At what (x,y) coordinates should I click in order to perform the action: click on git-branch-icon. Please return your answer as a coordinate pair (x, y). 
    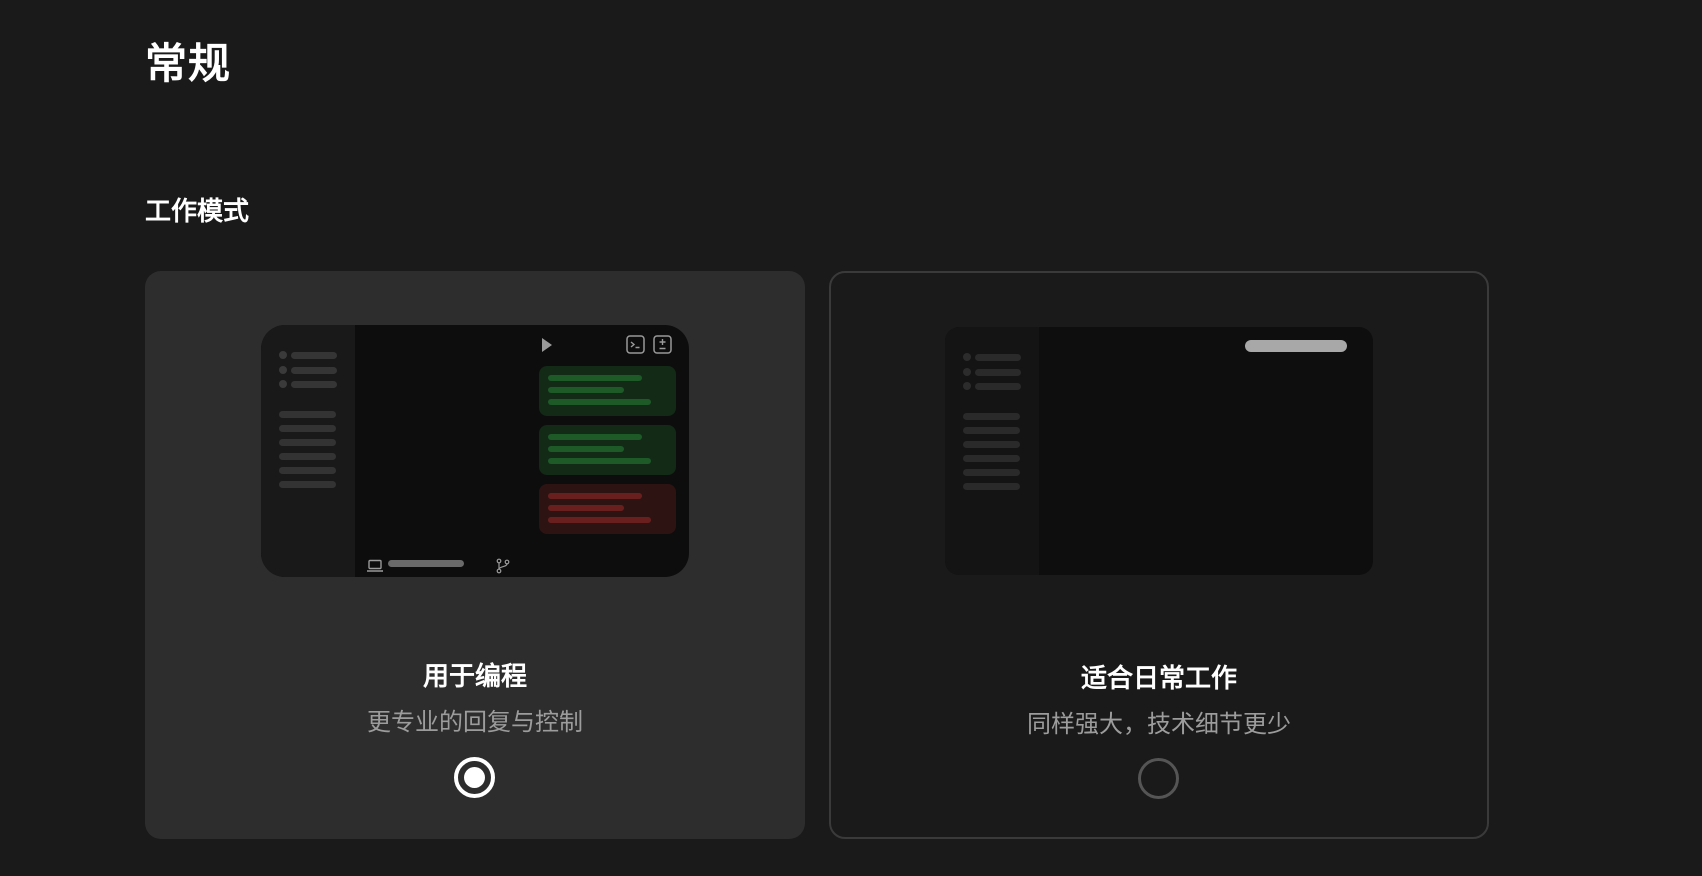
    Looking at the image, I should click on (503, 566).